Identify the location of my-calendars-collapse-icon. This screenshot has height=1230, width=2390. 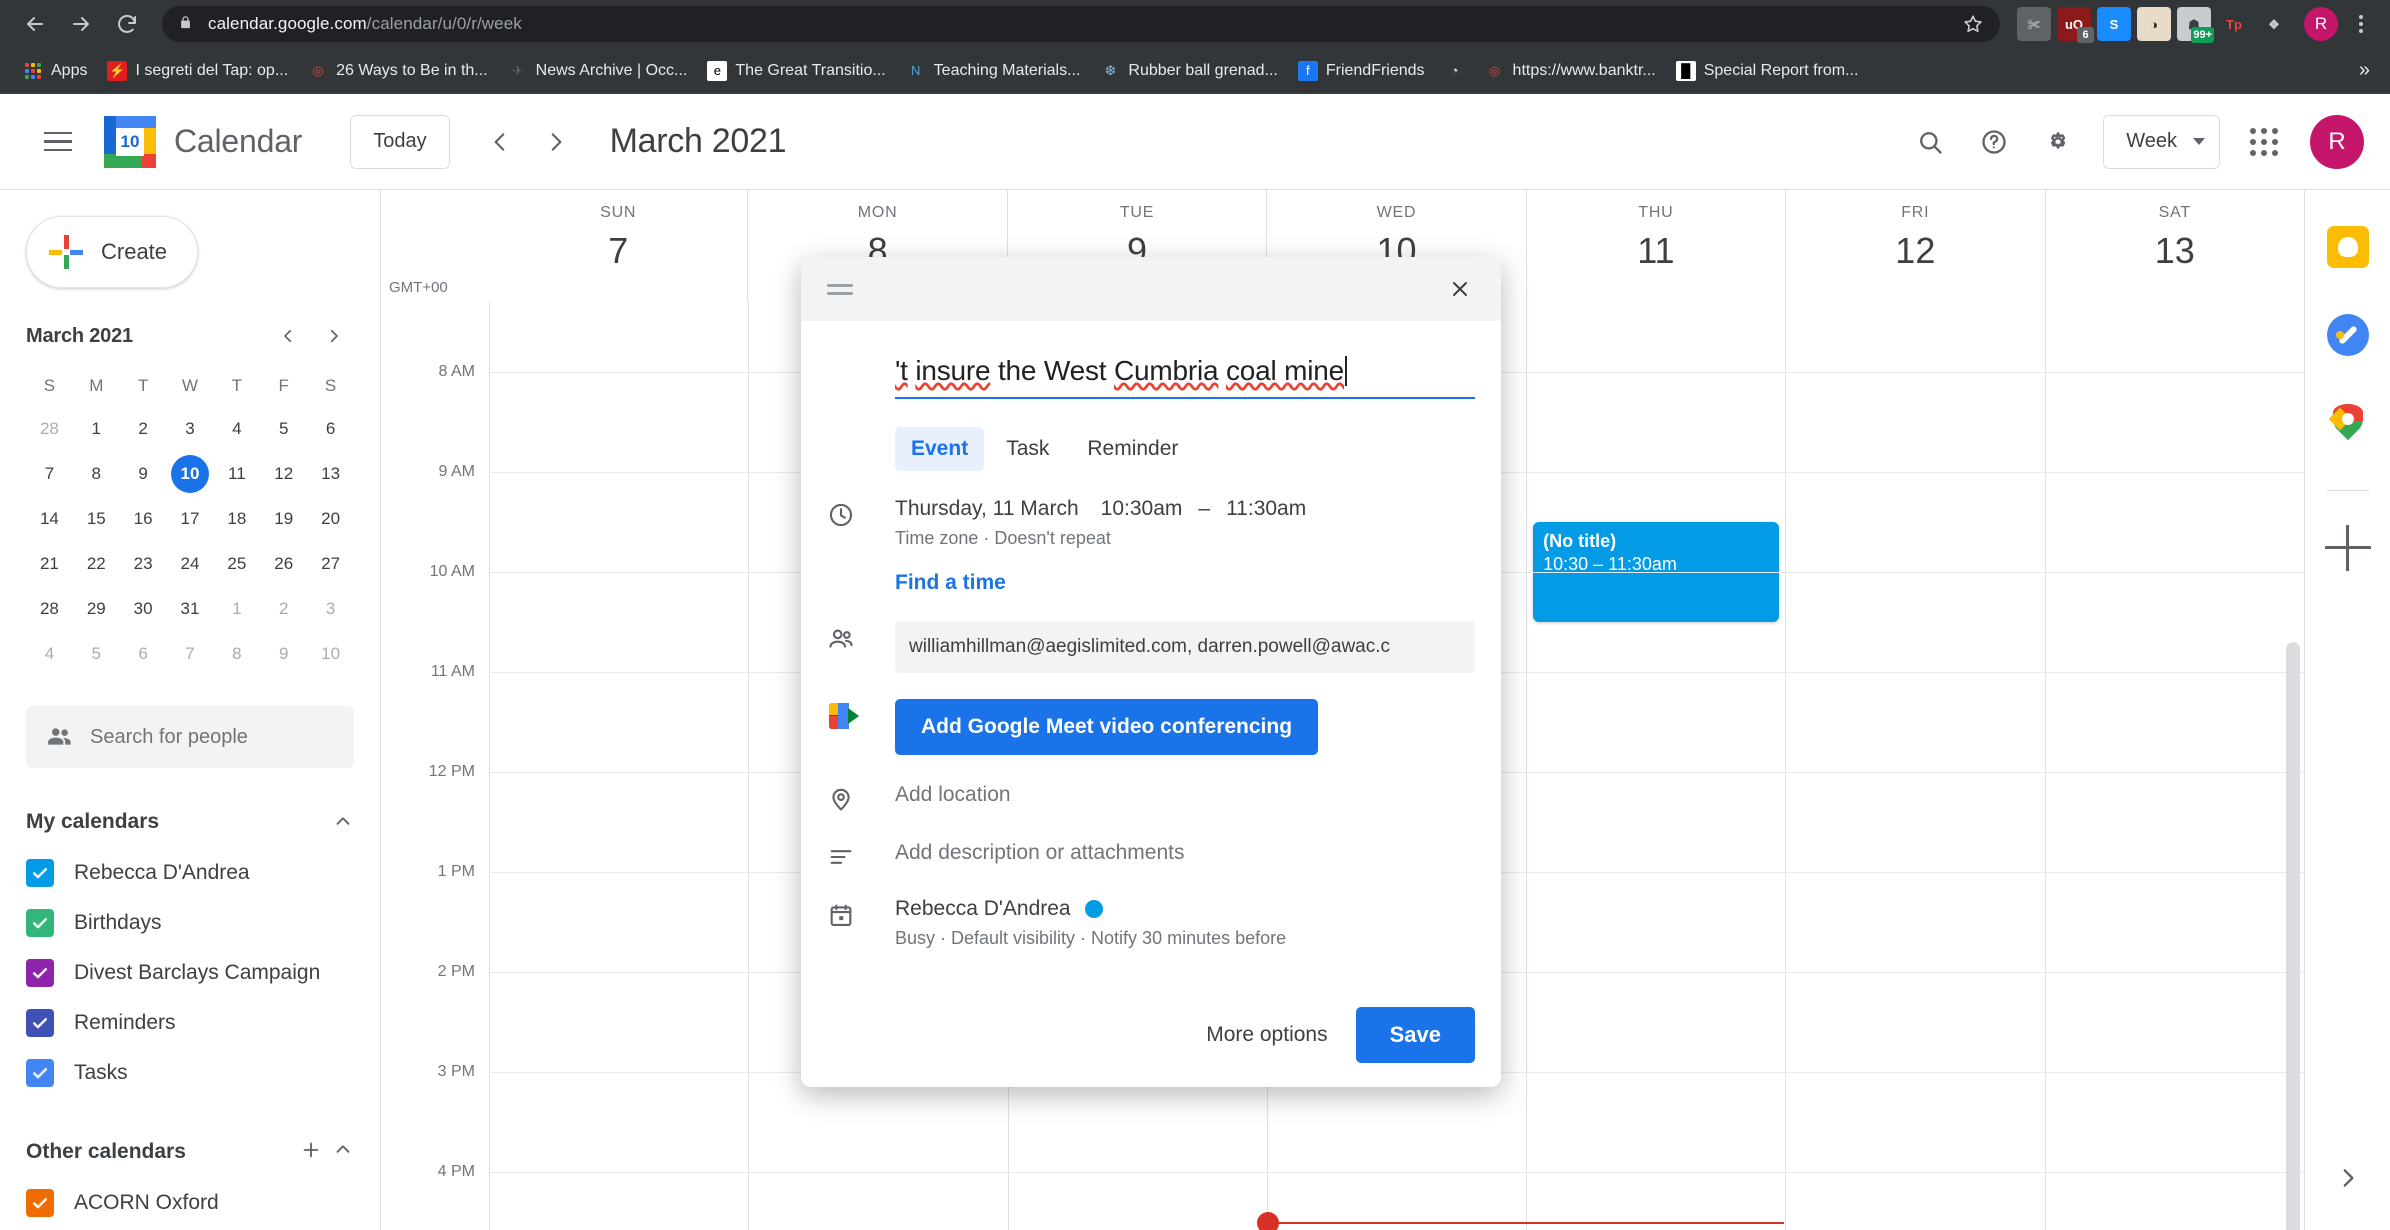
(343, 822).